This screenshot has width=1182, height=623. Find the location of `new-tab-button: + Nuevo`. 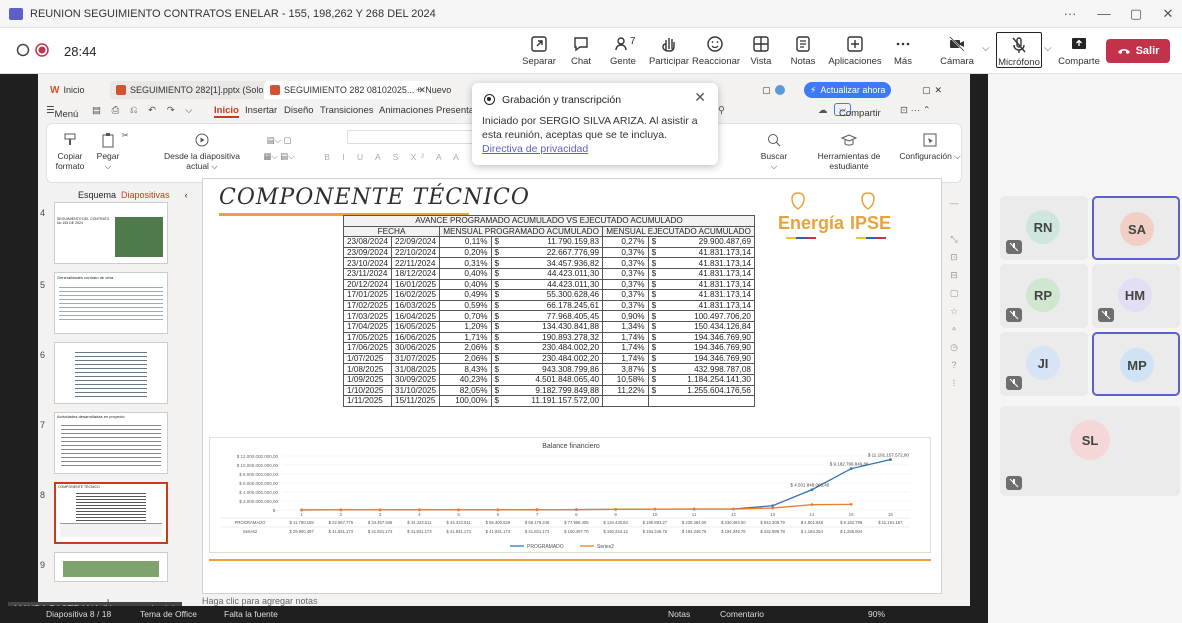

new-tab-button: + Nuevo is located at coordinates (433, 90).